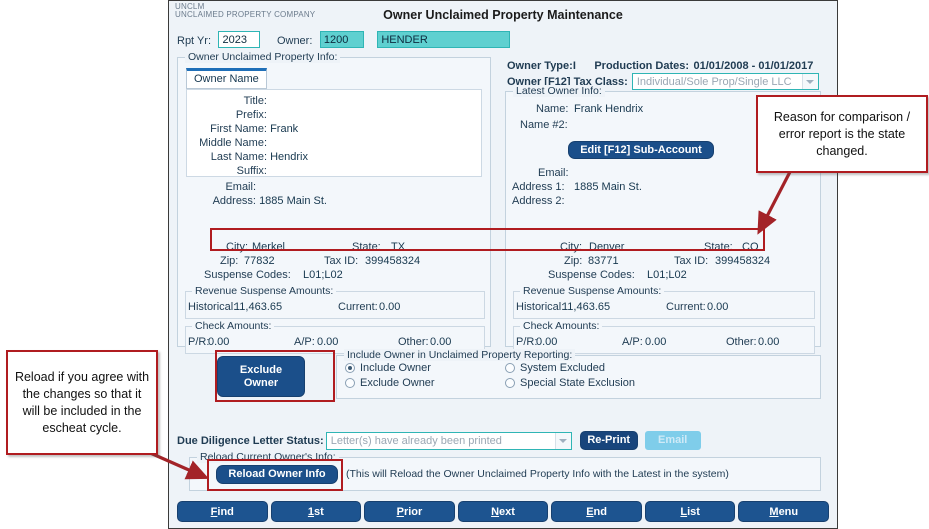  I want to click on field-title-label: Title:, so click(255, 101).